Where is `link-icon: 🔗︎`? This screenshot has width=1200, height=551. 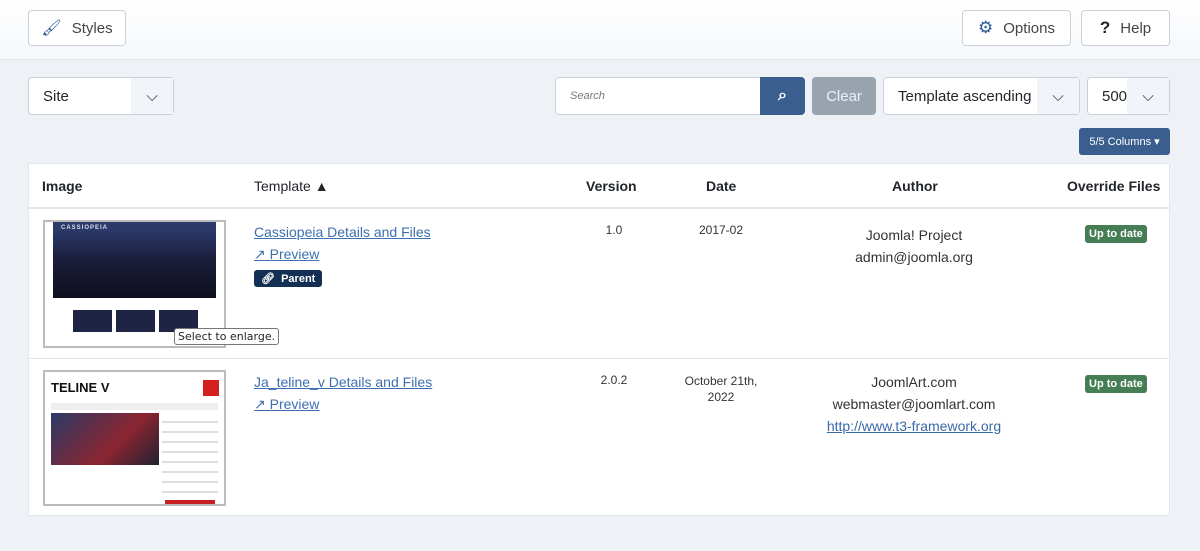 link-icon: 🔗︎ is located at coordinates (268, 279).